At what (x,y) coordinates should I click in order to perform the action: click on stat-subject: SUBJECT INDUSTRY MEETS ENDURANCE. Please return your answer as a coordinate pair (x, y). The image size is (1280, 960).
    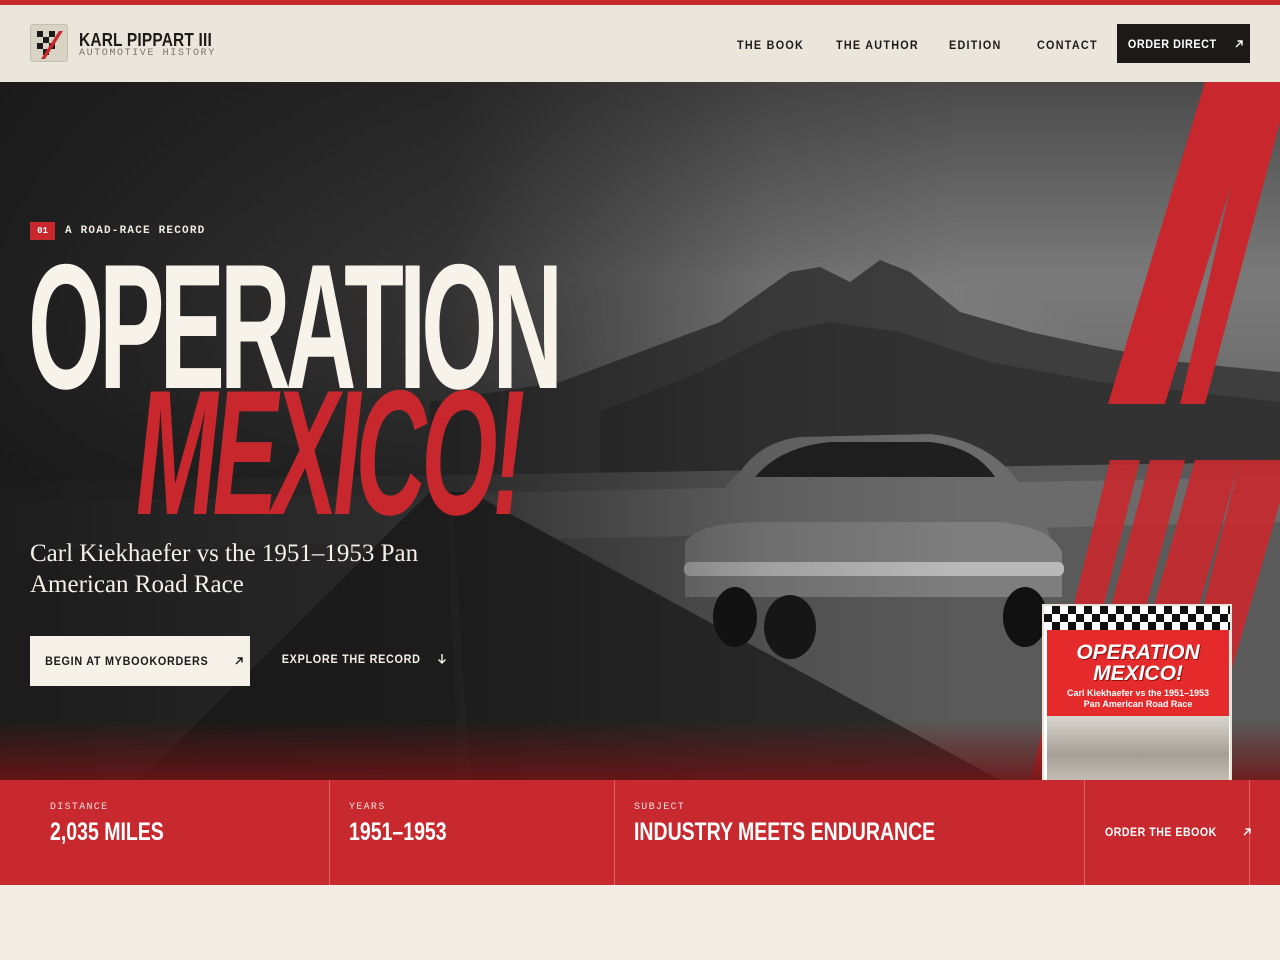
    Looking at the image, I should click on (850, 832).